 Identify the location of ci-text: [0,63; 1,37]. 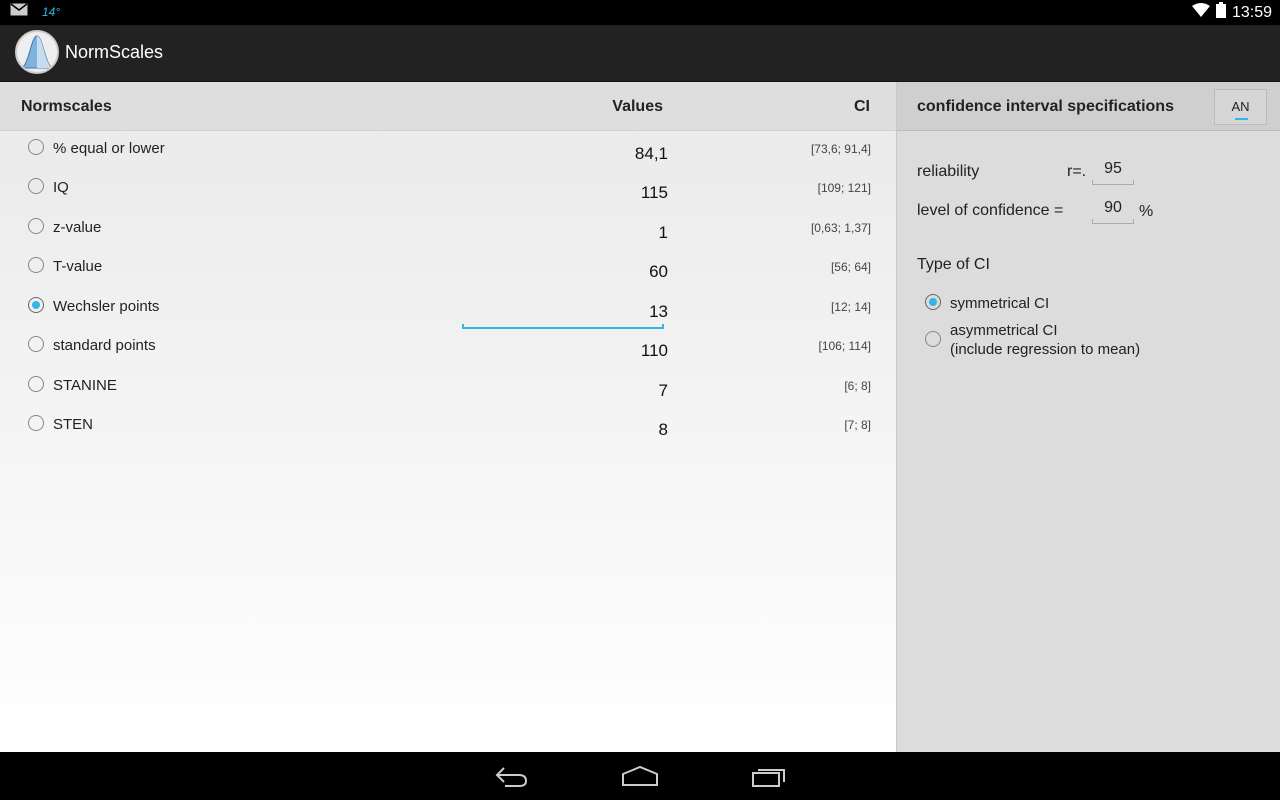
(840, 228).